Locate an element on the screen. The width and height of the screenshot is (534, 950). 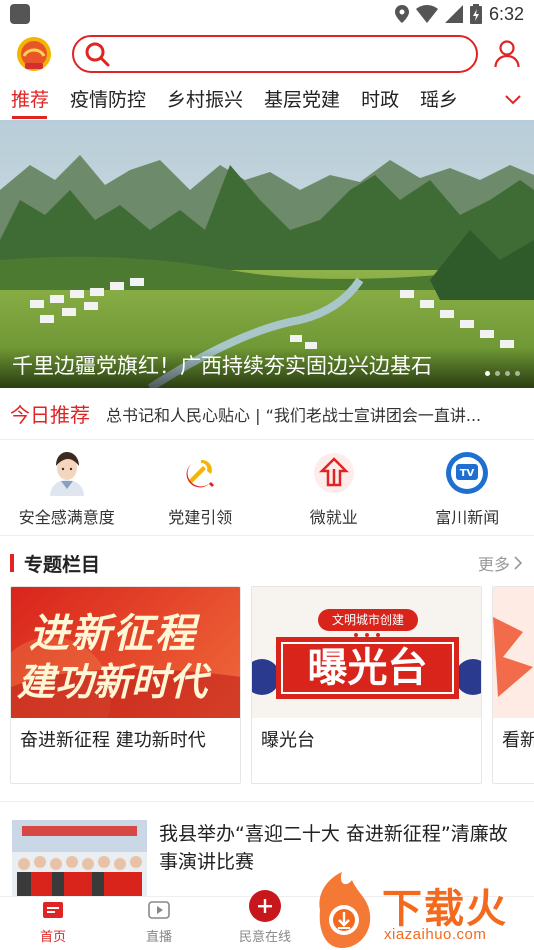
county-emblem-icon is located at coordinates (34, 54).